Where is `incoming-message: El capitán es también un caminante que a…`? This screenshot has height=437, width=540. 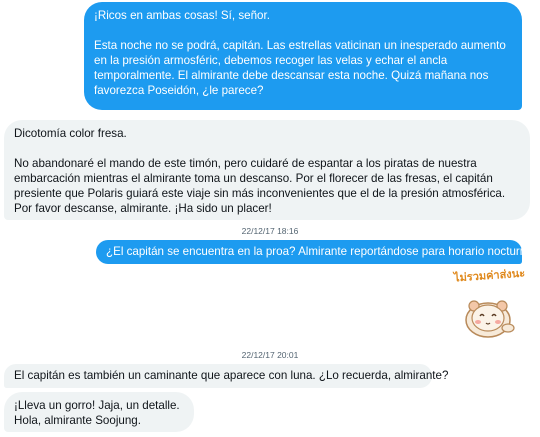
incoming-message: El capitán es también un caminante que a… is located at coordinates (226, 376).